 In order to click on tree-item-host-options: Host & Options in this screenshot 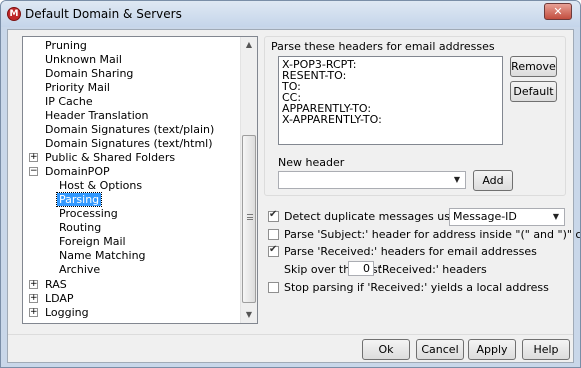, I will do `click(100, 185)`.